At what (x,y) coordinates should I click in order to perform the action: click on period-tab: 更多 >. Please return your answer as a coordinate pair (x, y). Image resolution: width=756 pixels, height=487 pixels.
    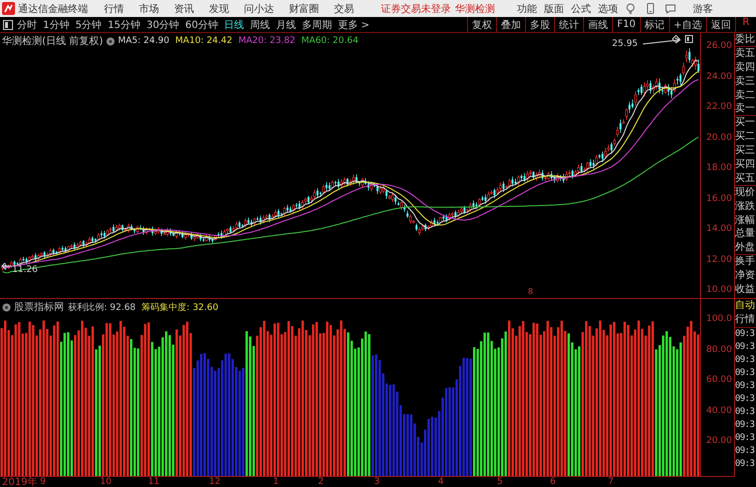
    Looking at the image, I should click on (354, 25).